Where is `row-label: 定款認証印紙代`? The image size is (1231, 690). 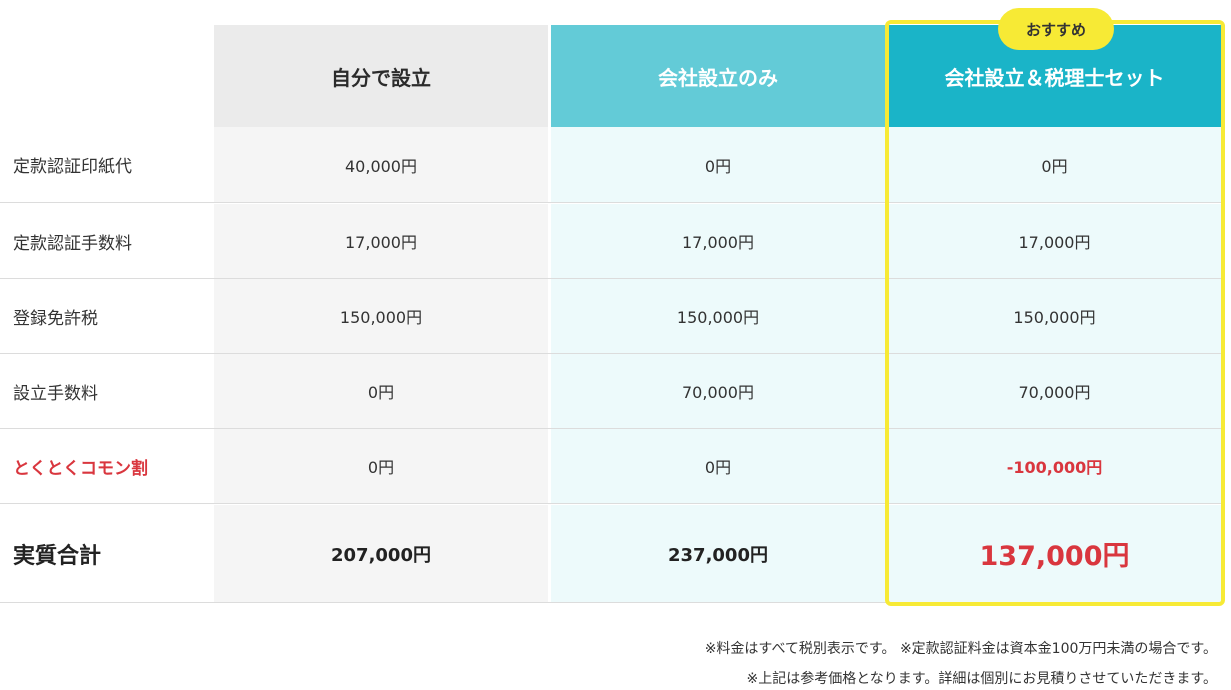 row-label: 定款認証印紙代 is located at coordinates (106, 164).